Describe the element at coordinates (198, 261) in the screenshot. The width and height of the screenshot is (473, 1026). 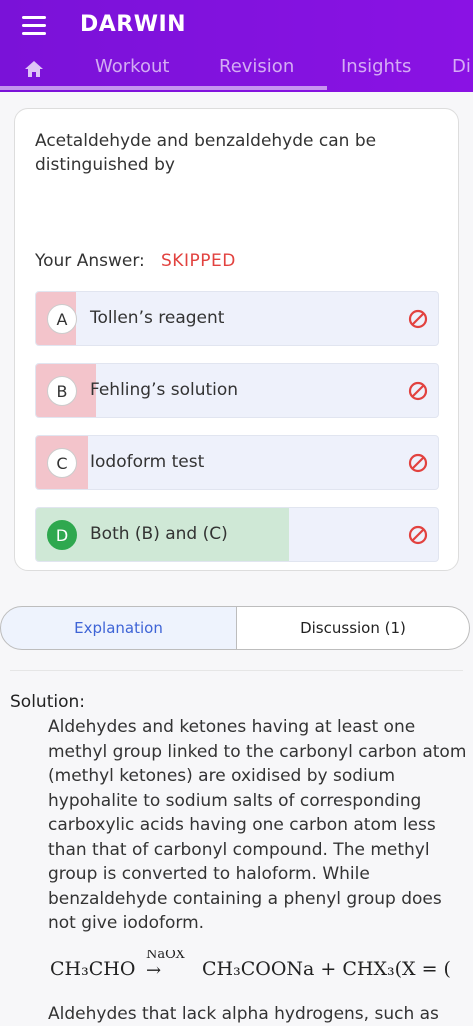
I see `answer-status: SKIPPED` at that location.